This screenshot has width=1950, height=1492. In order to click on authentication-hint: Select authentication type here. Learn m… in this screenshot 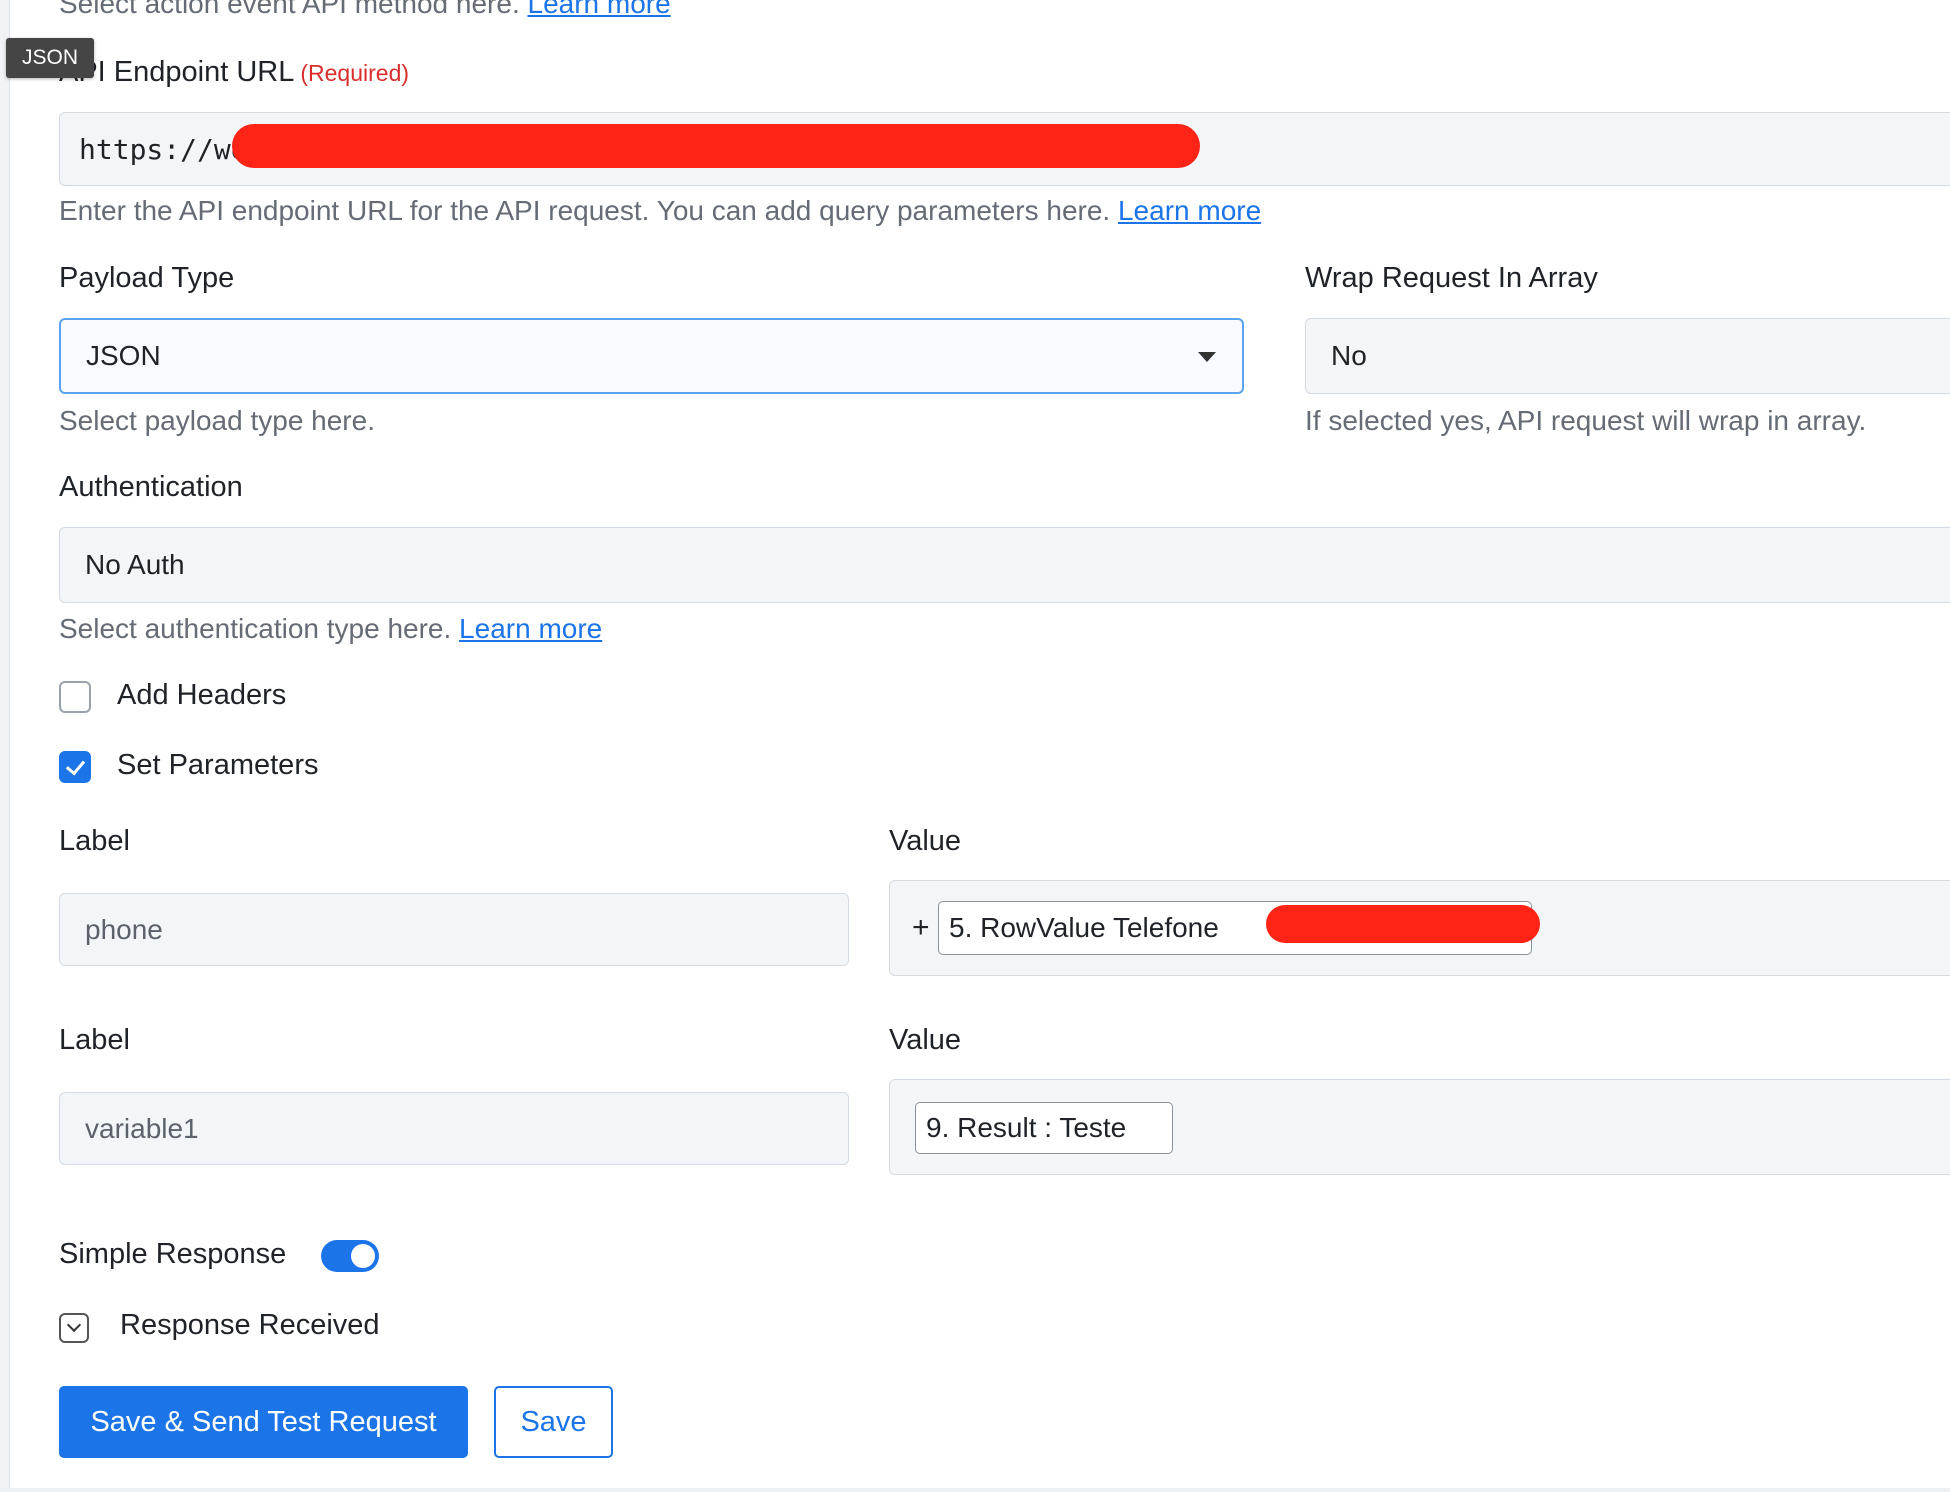, I will do `click(330, 629)`.